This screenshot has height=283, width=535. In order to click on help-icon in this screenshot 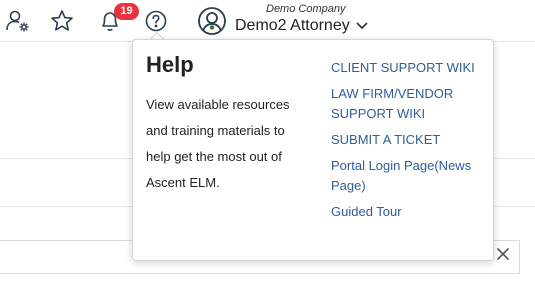, I will do `click(156, 21)`.